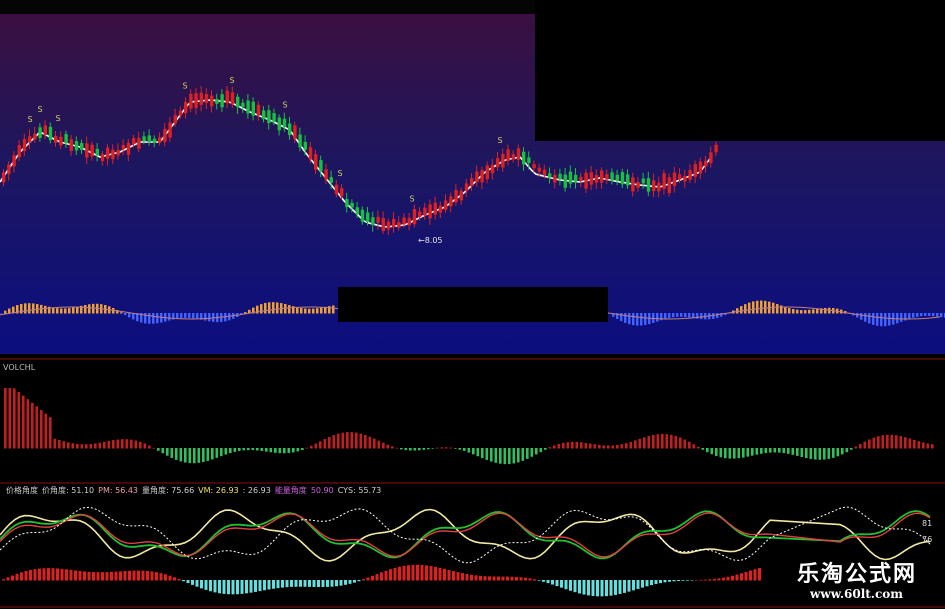 The image size is (945, 609). I want to click on watermark-url: www.60lt.com, so click(856, 594).